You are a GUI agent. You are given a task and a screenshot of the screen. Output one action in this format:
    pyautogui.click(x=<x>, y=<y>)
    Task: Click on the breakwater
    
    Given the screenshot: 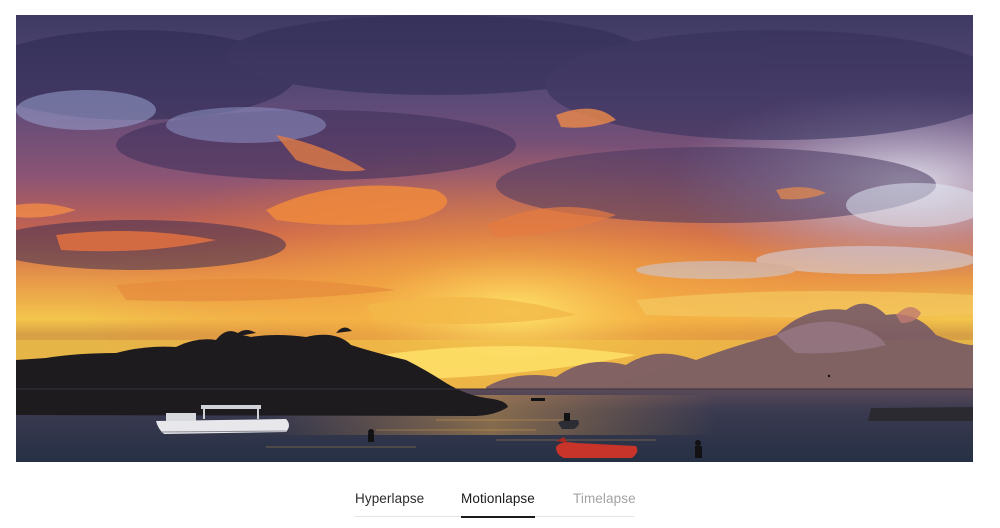 What is the action you would take?
    pyautogui.click(x=920, y=414)
    